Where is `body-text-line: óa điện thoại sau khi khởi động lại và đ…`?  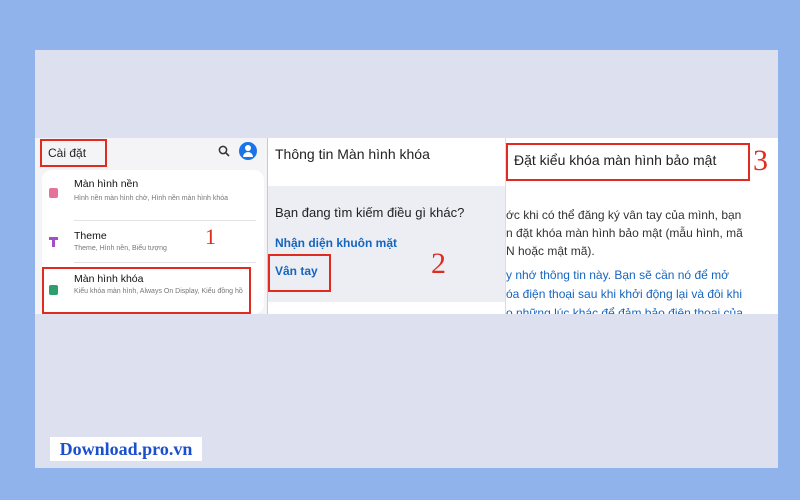 body-text-line: óa điện thoại sau khi khởi động lại và đ… is located at coordinates (624, 294).